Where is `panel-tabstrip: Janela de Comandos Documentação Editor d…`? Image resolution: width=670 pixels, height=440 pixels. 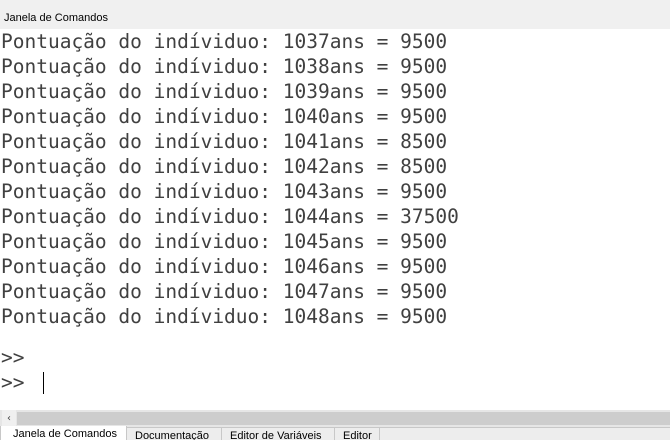 panel-tabstrip: Janela de Comandos Documentação Editor d… is located at coordinates (335, 433).